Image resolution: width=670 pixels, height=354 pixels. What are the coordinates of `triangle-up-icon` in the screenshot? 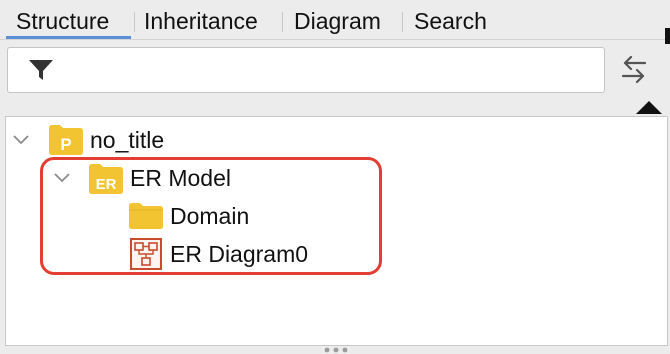 It's located at (649, 107).